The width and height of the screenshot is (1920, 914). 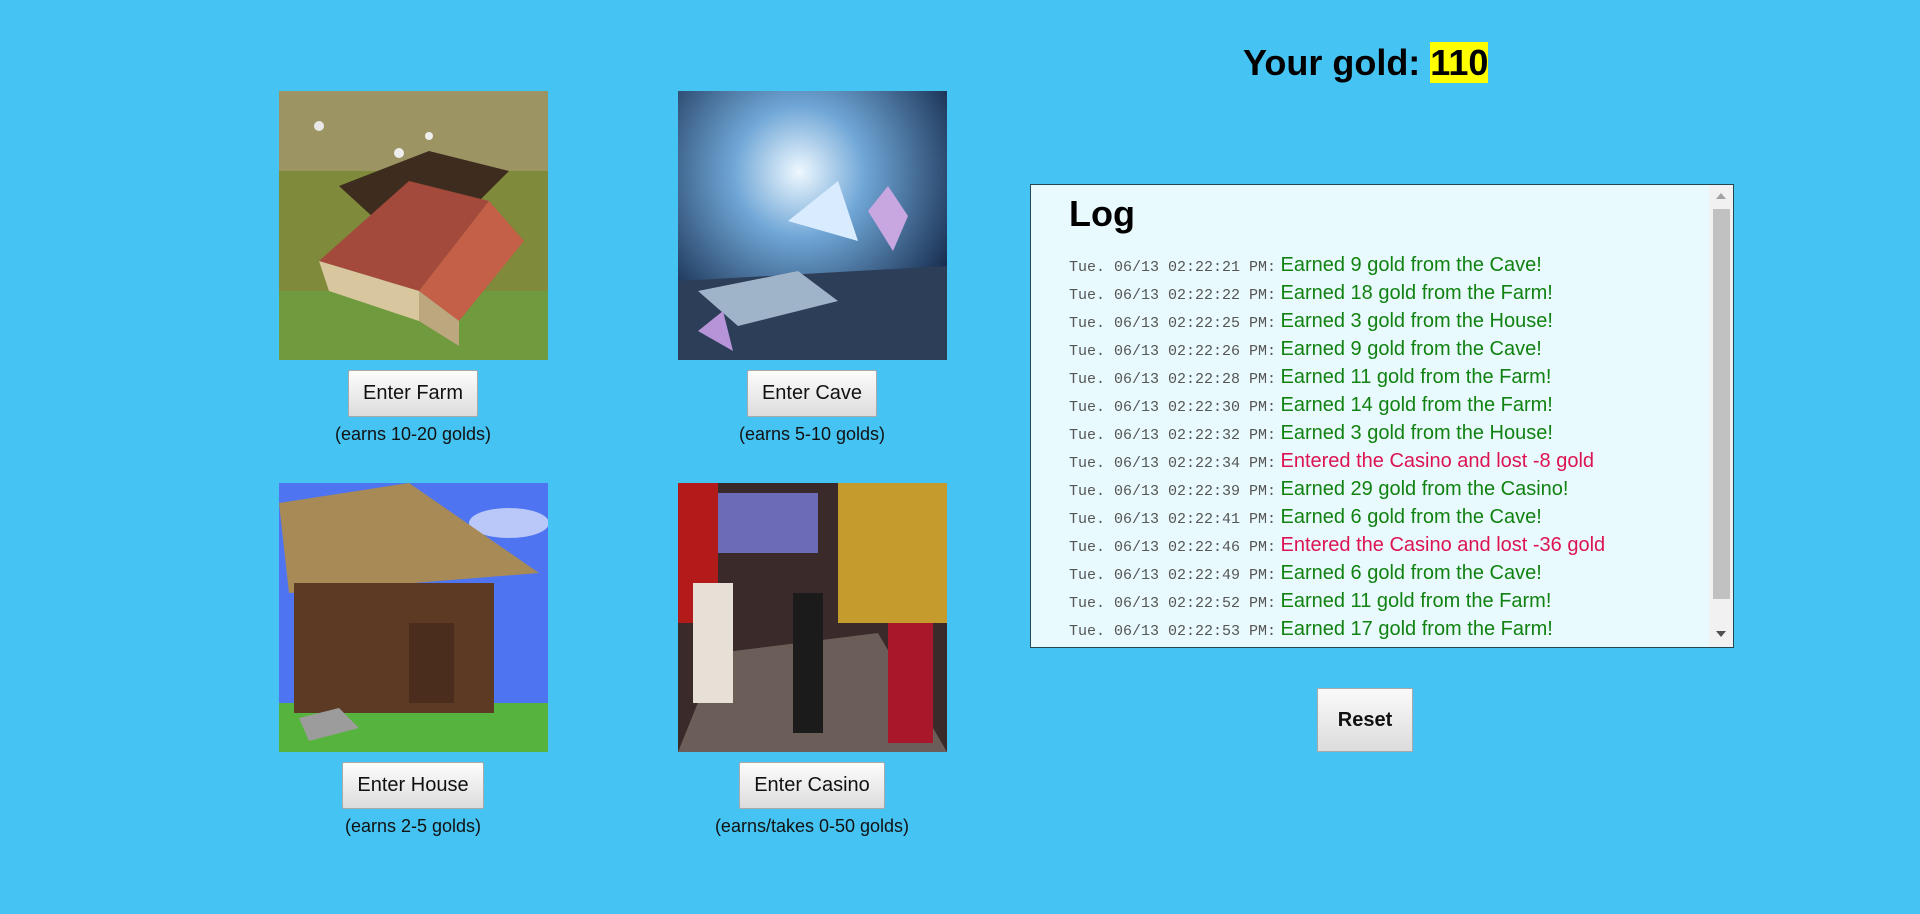 I want to click on log-entry-message: Earned 17 gold from the Farm!, so click(x=1416, y=629).